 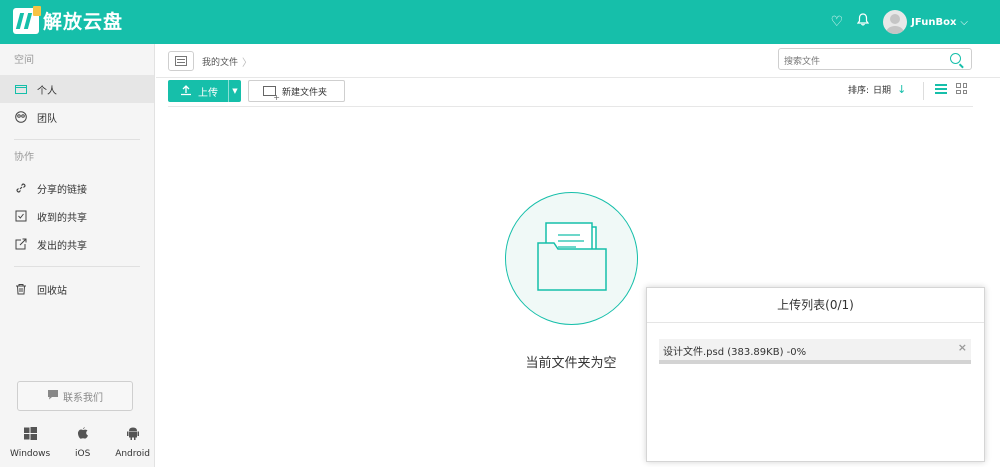 I want to click on breadcrumb-current: 我的文件, so click(x=220, y=61).